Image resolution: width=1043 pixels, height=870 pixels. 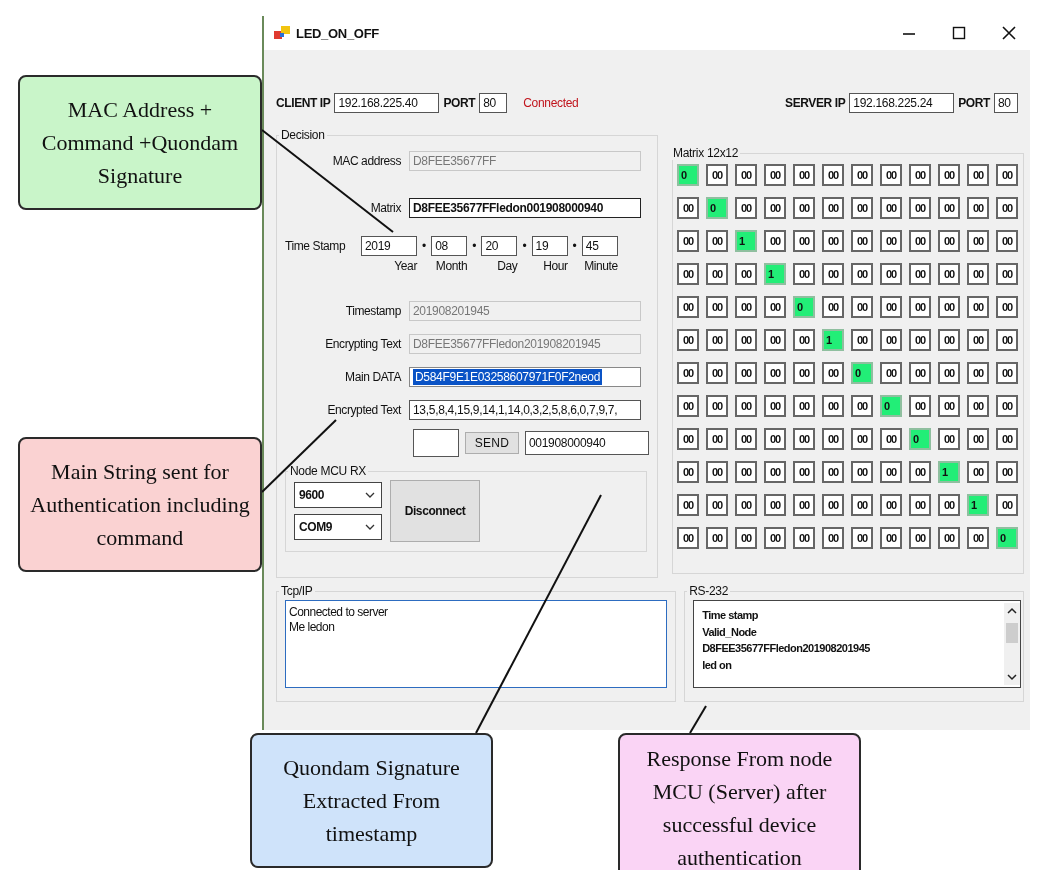 I want to click on text-field: D8FEE35677FFledon201908201945, so click(x=525, y=343).